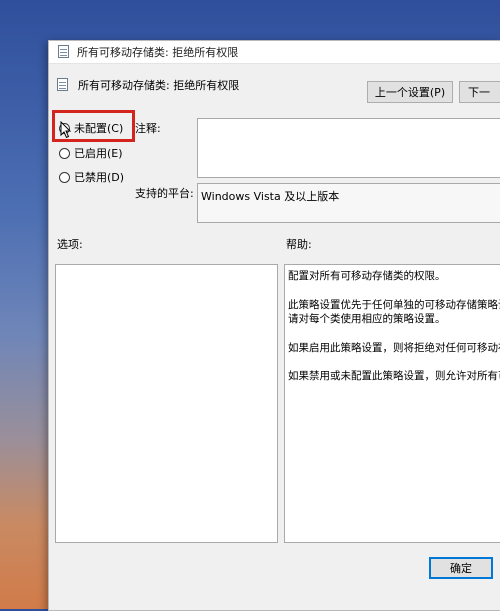 The width and height of the screenshot is (500, 611). Describe the element at coordinates (348, 148) in the screenshot. I see `comment-textarea` at that location.